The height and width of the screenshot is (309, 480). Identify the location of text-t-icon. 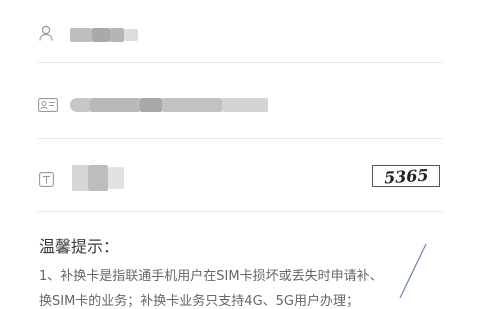
(46, 181).